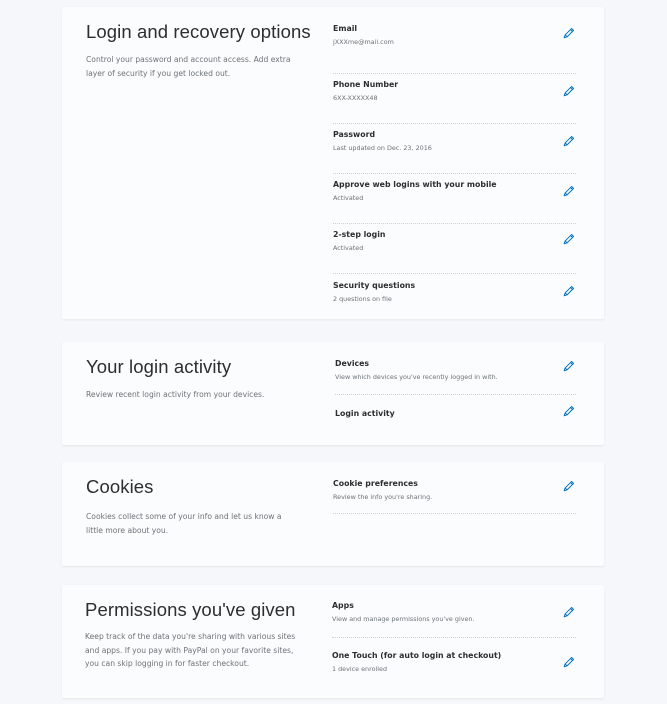 The width and height of the screenshot is (667, 704). I want to click on row-label: Email, so click(345, 28).